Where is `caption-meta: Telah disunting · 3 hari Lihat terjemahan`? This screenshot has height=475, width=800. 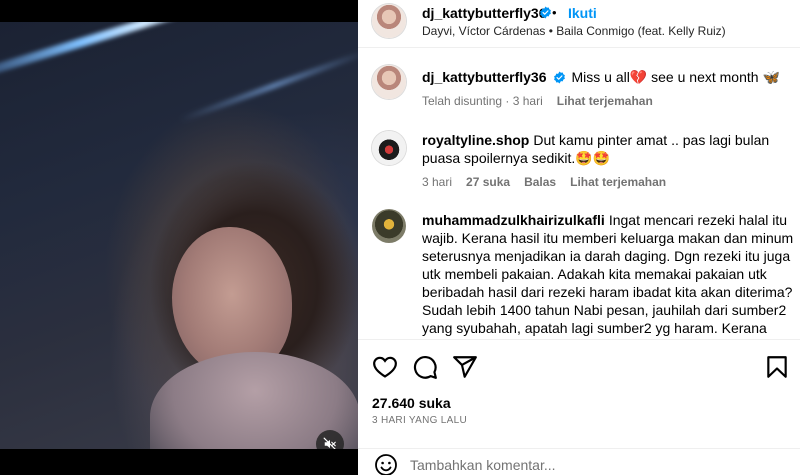
caption-meta: Telah disunting · 3 hari Lihat terjemahan is located at coordinates (544, 101).